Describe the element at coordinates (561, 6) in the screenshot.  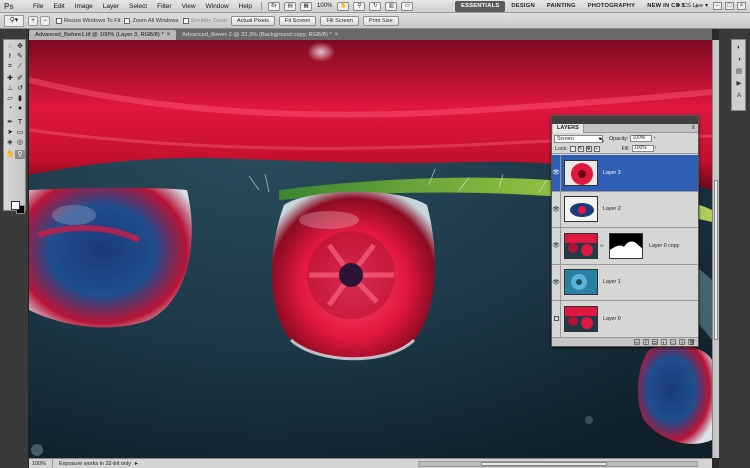
I see `workspace-painting: PAINTING` at that location.